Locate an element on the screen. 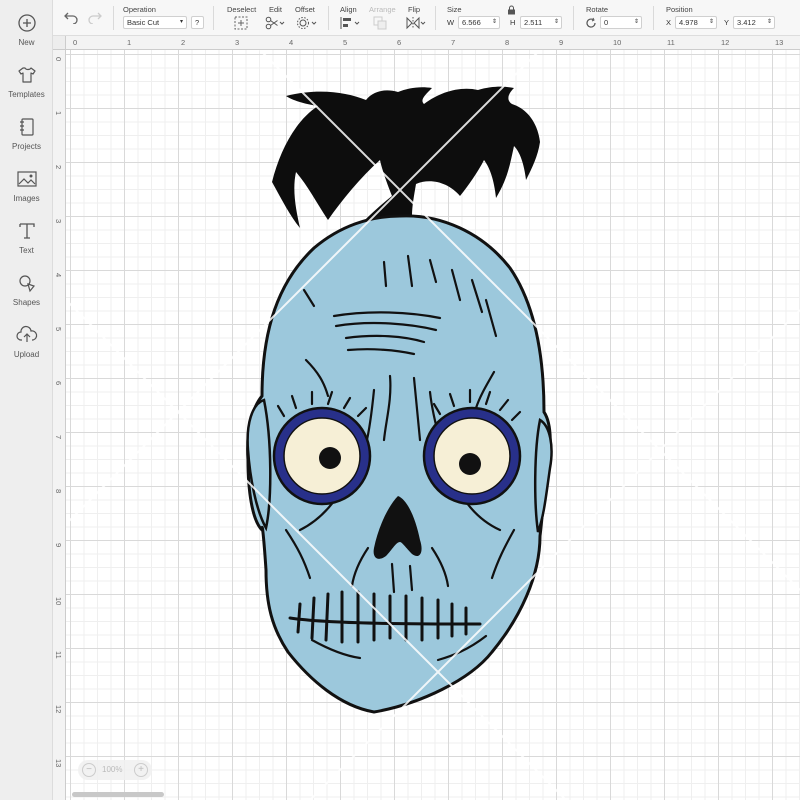  ruler-top-tick: 7 is located at coordinates (453, 42).